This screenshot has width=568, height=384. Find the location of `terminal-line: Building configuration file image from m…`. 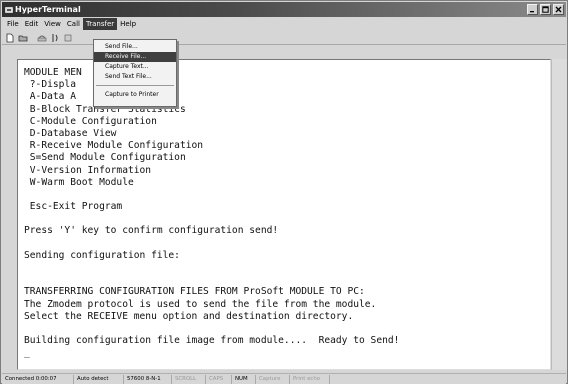

terminal-line: Building configuration file image from m… is located at coordinates (212, 341).